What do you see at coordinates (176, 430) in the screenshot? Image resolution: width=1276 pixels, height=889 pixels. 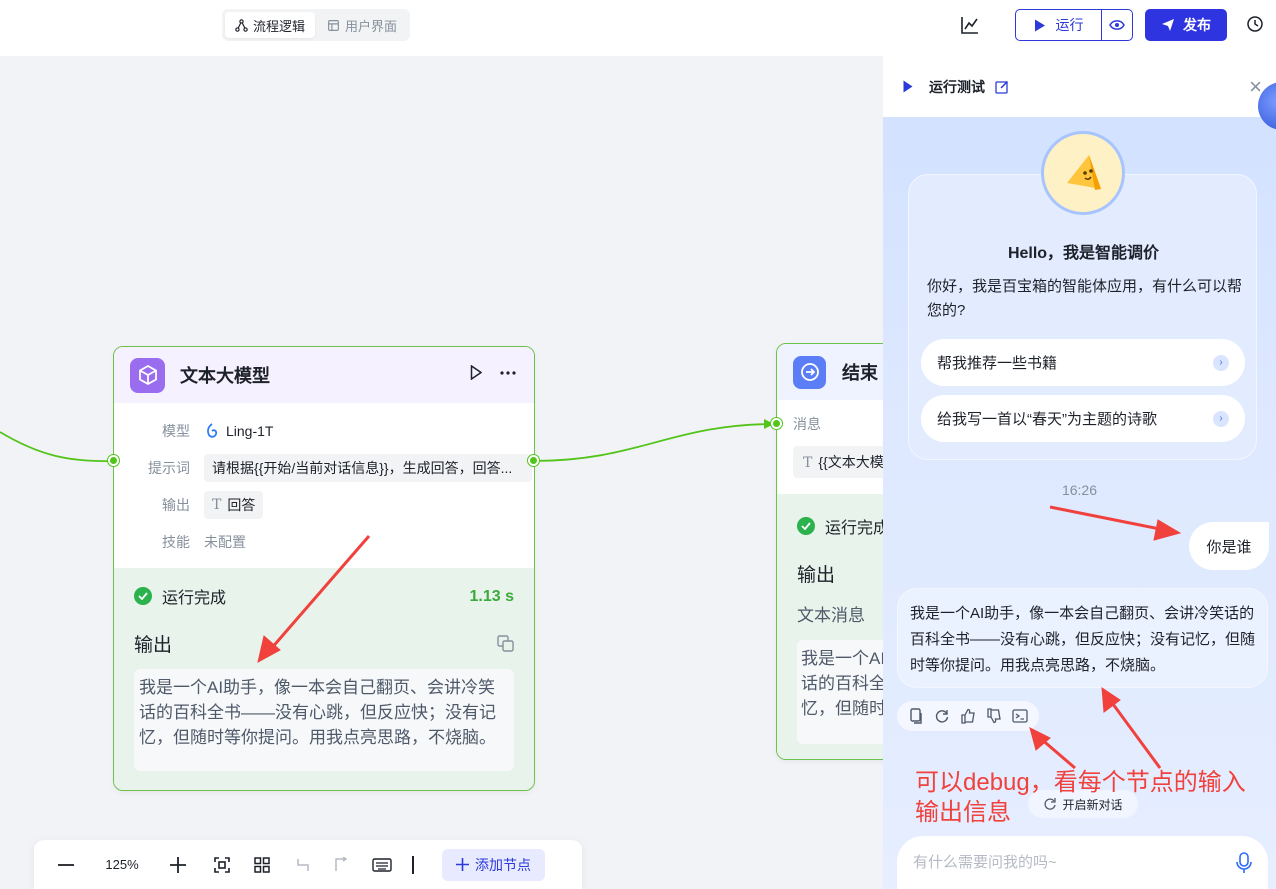 I see `field-key: 模型` at bounding box center [176, 430].